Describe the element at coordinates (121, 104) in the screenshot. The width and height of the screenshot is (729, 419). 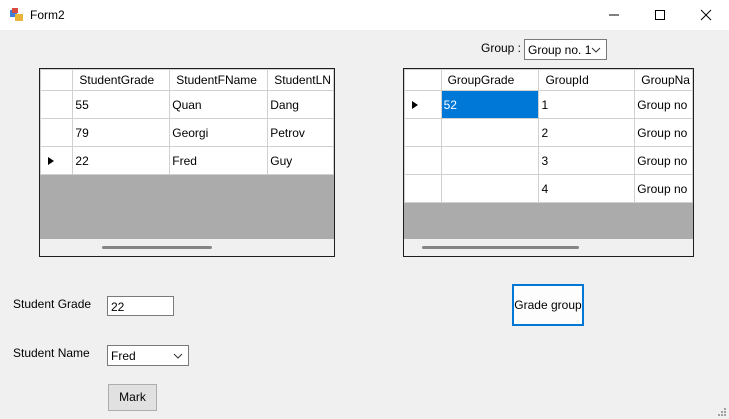
I see `grid-cell: 55` at that location.